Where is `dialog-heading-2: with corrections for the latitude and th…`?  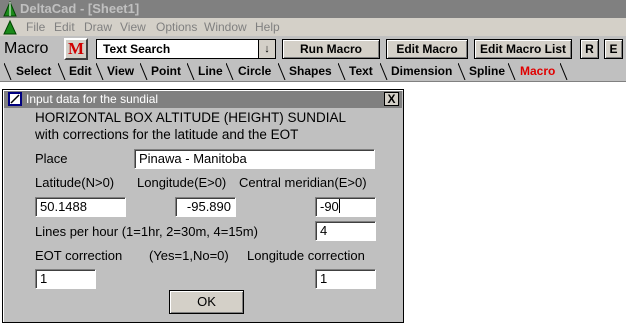
dialog-heading-2: with corrections for the latitude and th… is located at coordinates (167, 134).